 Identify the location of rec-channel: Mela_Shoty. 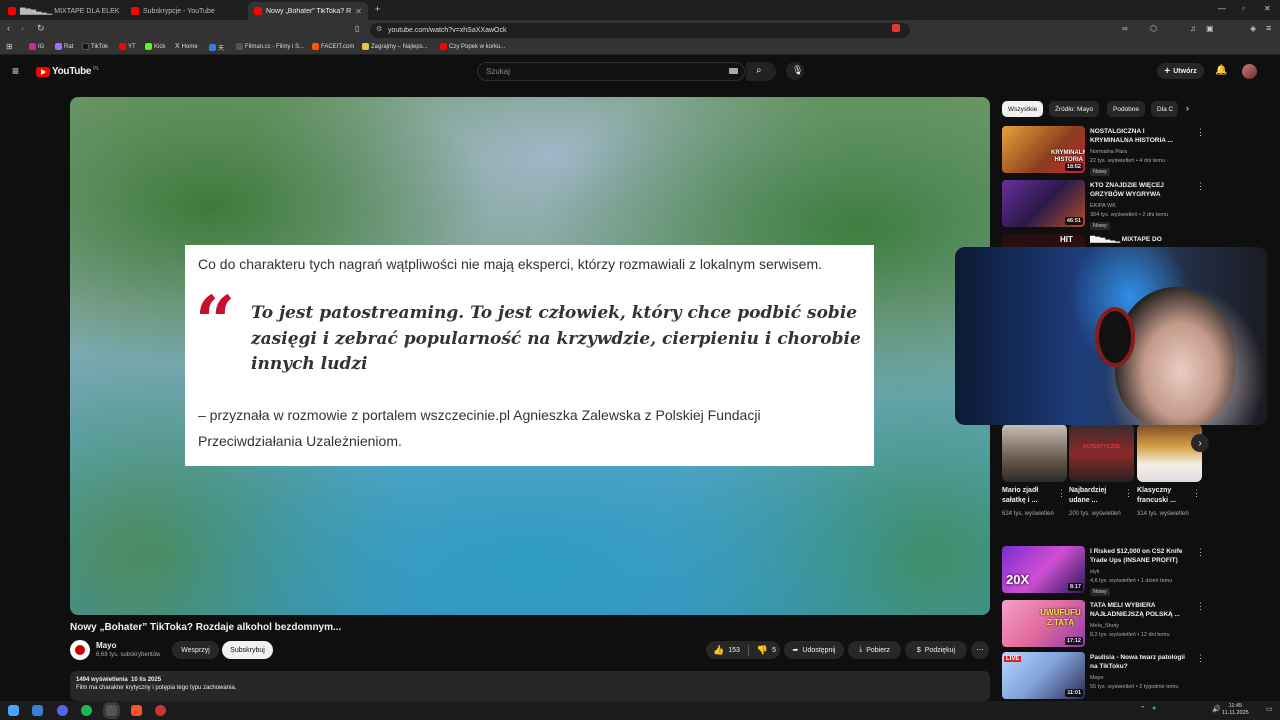
(1104, 626).